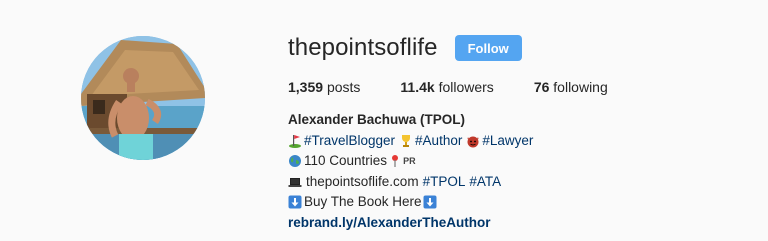  What do you see at coordinates (485, 182) in the screenshot?
I see `hashtag-ata: #ATA` at bounding box center [485, 182].